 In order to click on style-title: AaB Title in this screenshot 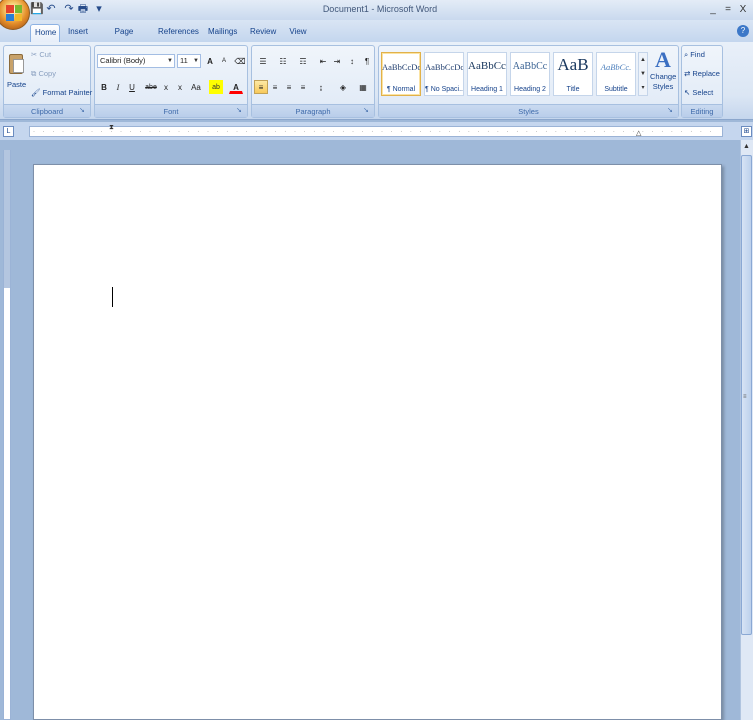, I will do `click(573, 74)`.